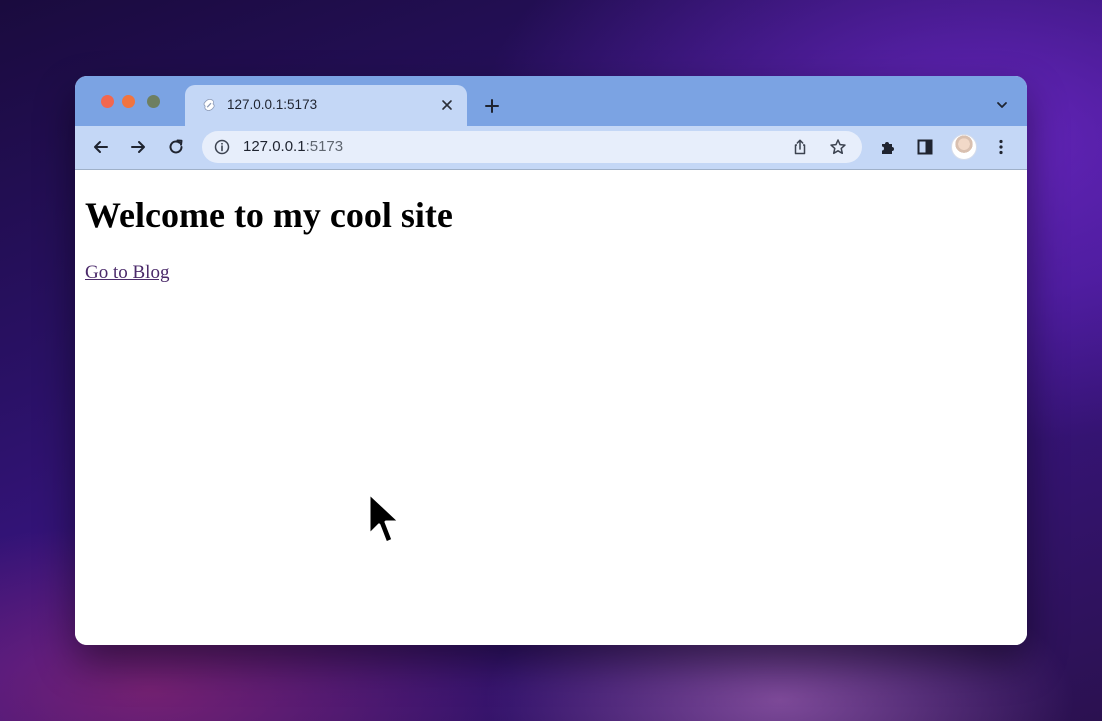 This screenshot has width=1102, height=721. I want to click on profile-avatar, so click(964, 147).